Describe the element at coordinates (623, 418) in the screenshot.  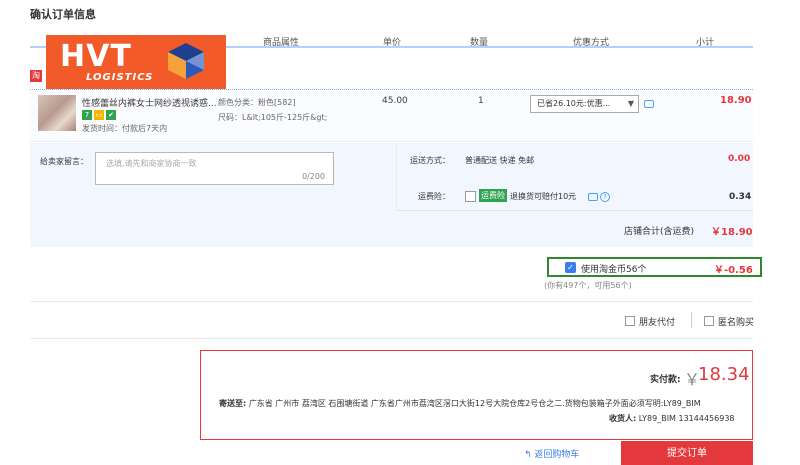
I see `receiver-label: 收货人:` at that location.